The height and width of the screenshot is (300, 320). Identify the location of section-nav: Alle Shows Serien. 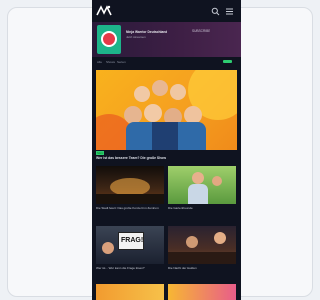
(167, 63).